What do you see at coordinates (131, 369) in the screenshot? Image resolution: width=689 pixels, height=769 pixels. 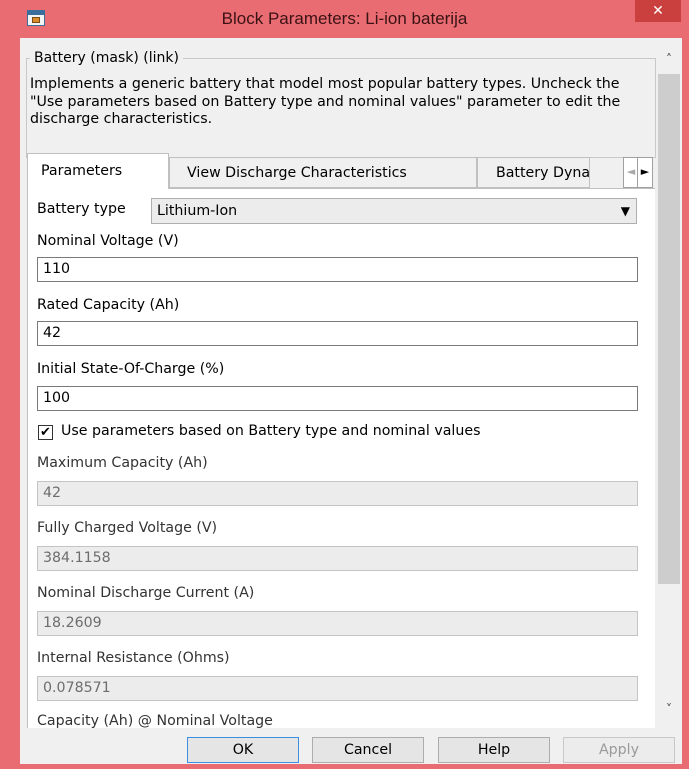 I see `initial-soc-label: Initial State-Of-Charge (%)` at bounding box center [131, 369].